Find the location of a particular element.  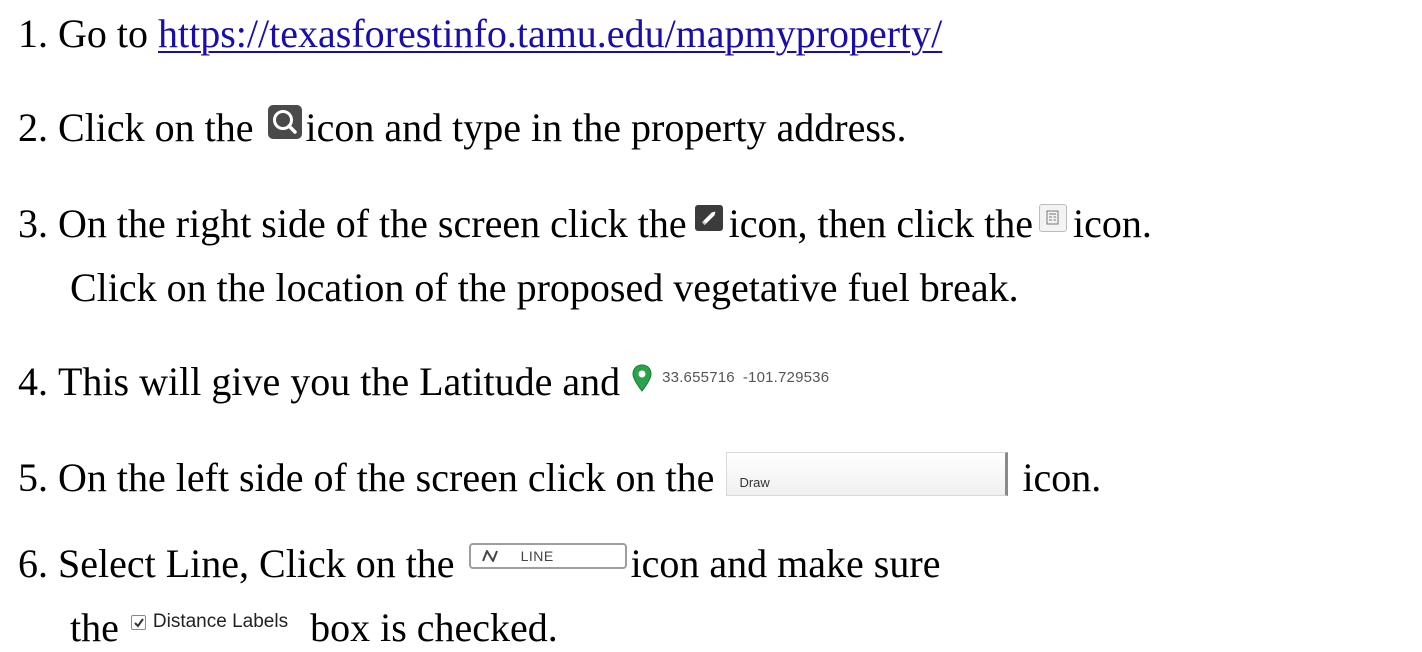

step-text: icon and make sure is located at coordinates (785, 563).